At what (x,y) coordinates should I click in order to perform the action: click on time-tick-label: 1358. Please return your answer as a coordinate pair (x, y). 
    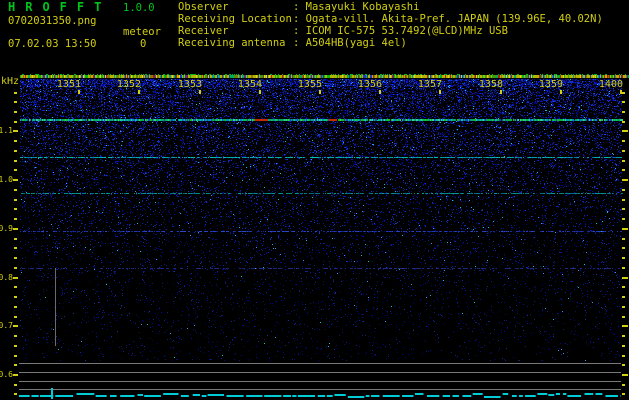
    Looking at the image, I should click on (490, 84).